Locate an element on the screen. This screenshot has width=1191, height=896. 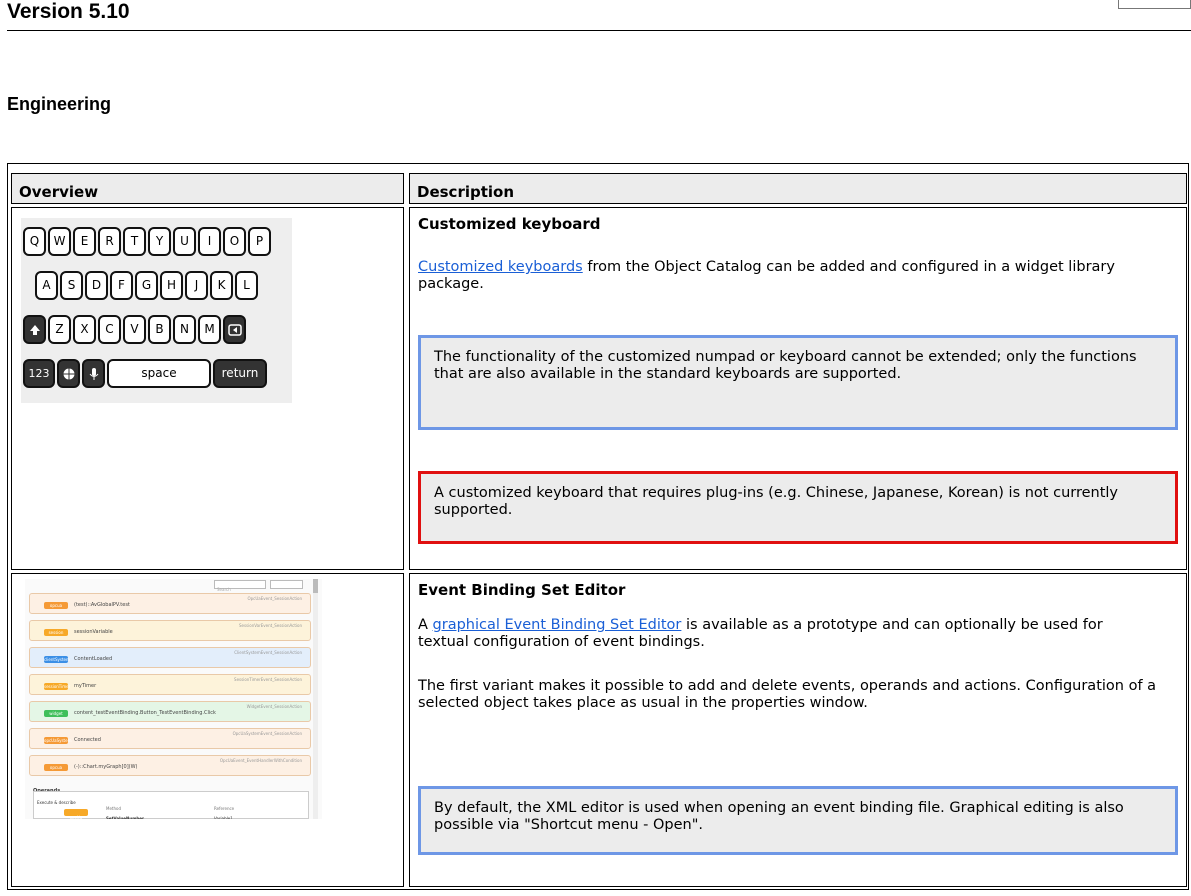
editor-row-tag: sessionTimer is located at coordinates (57, 686).